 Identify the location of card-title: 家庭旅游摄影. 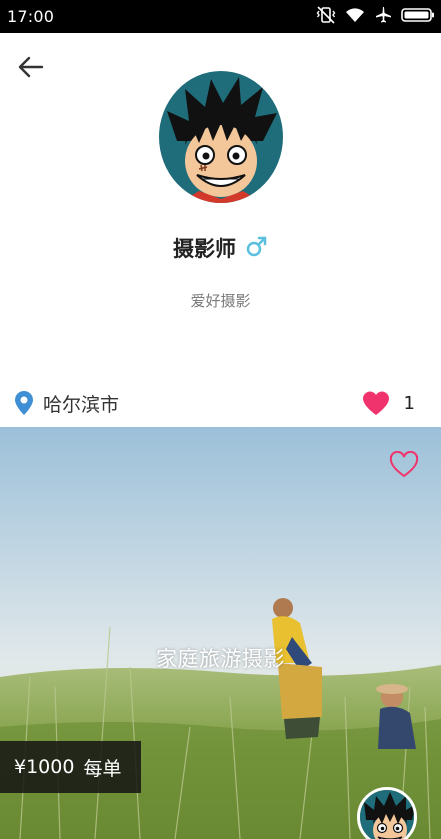
(220, 659).